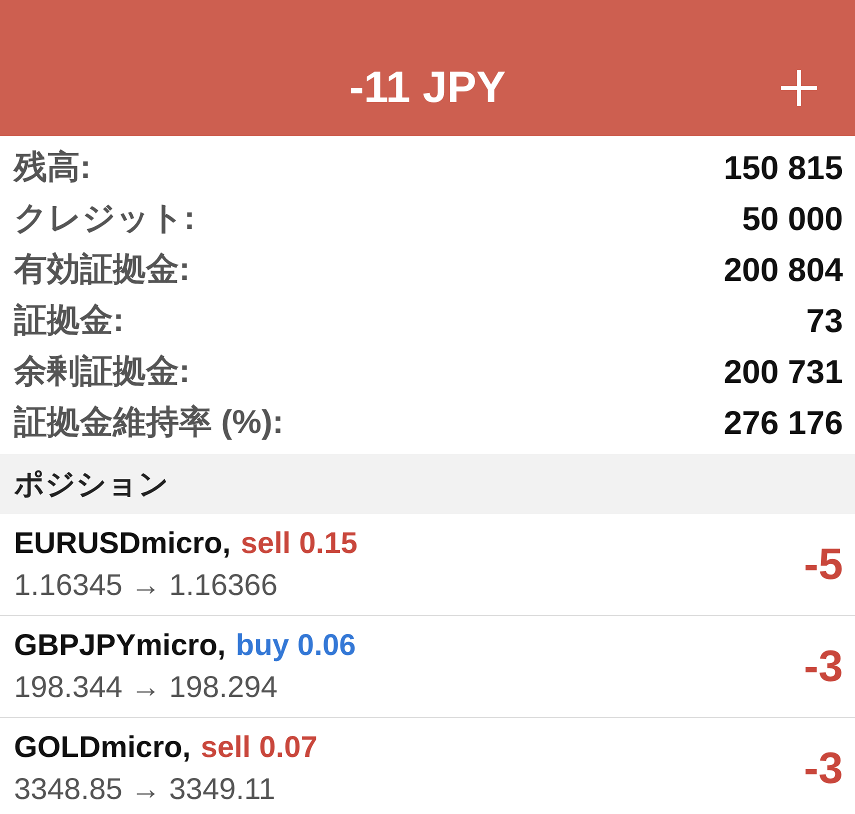 The width and height of the screenshot is (855, 814). Describe the element at coordinates (427, 667) in the screenshot. I see `position-row: GBPJPYmicro, buy 0.06 198.344 → 198.294 -3` at that location.